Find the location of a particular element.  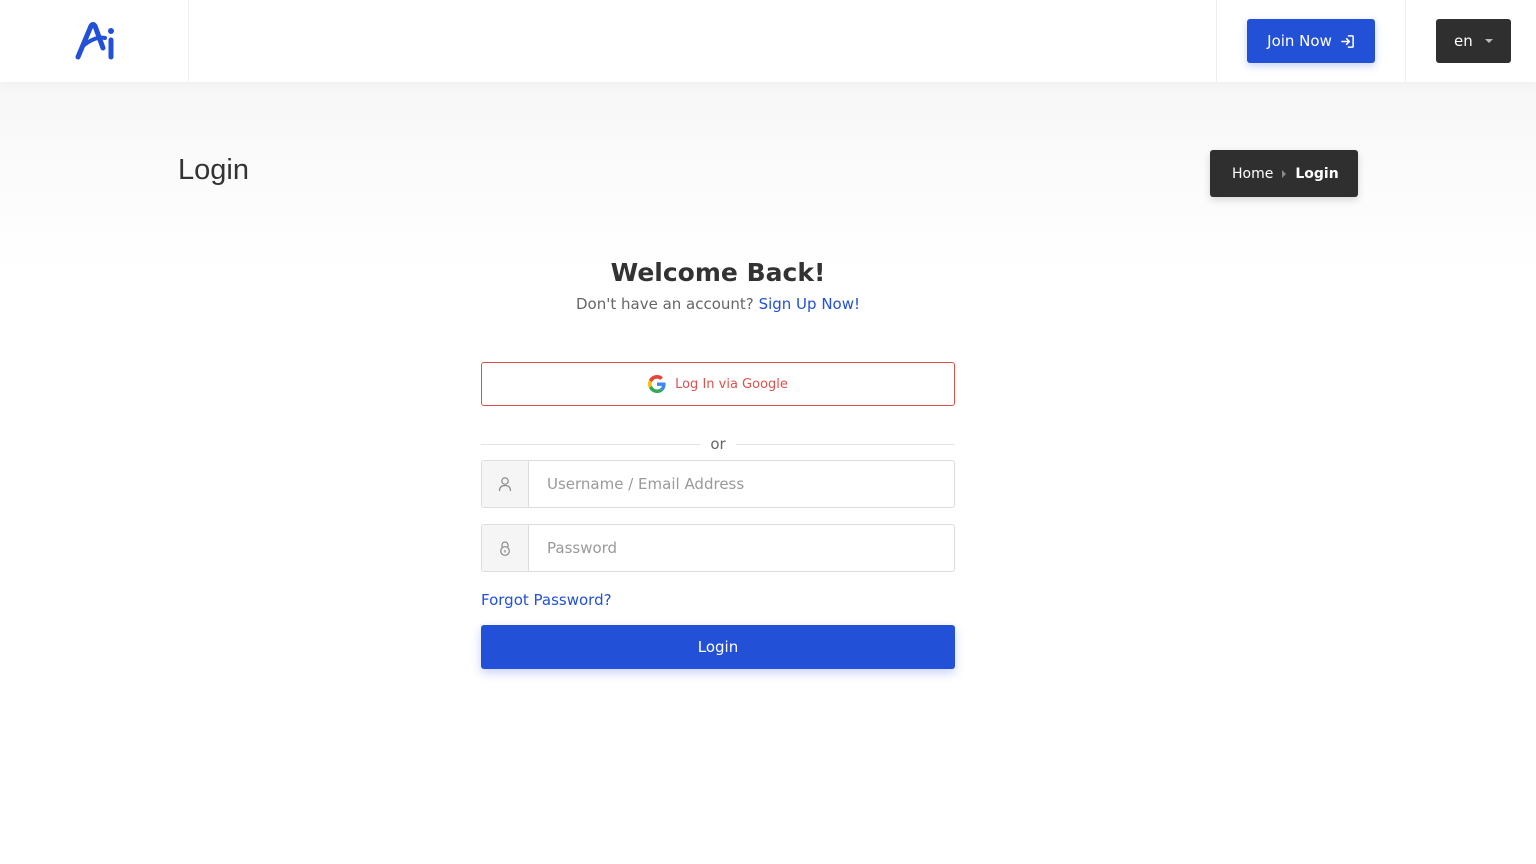

or-text: or is located at coordinates (718, 444).